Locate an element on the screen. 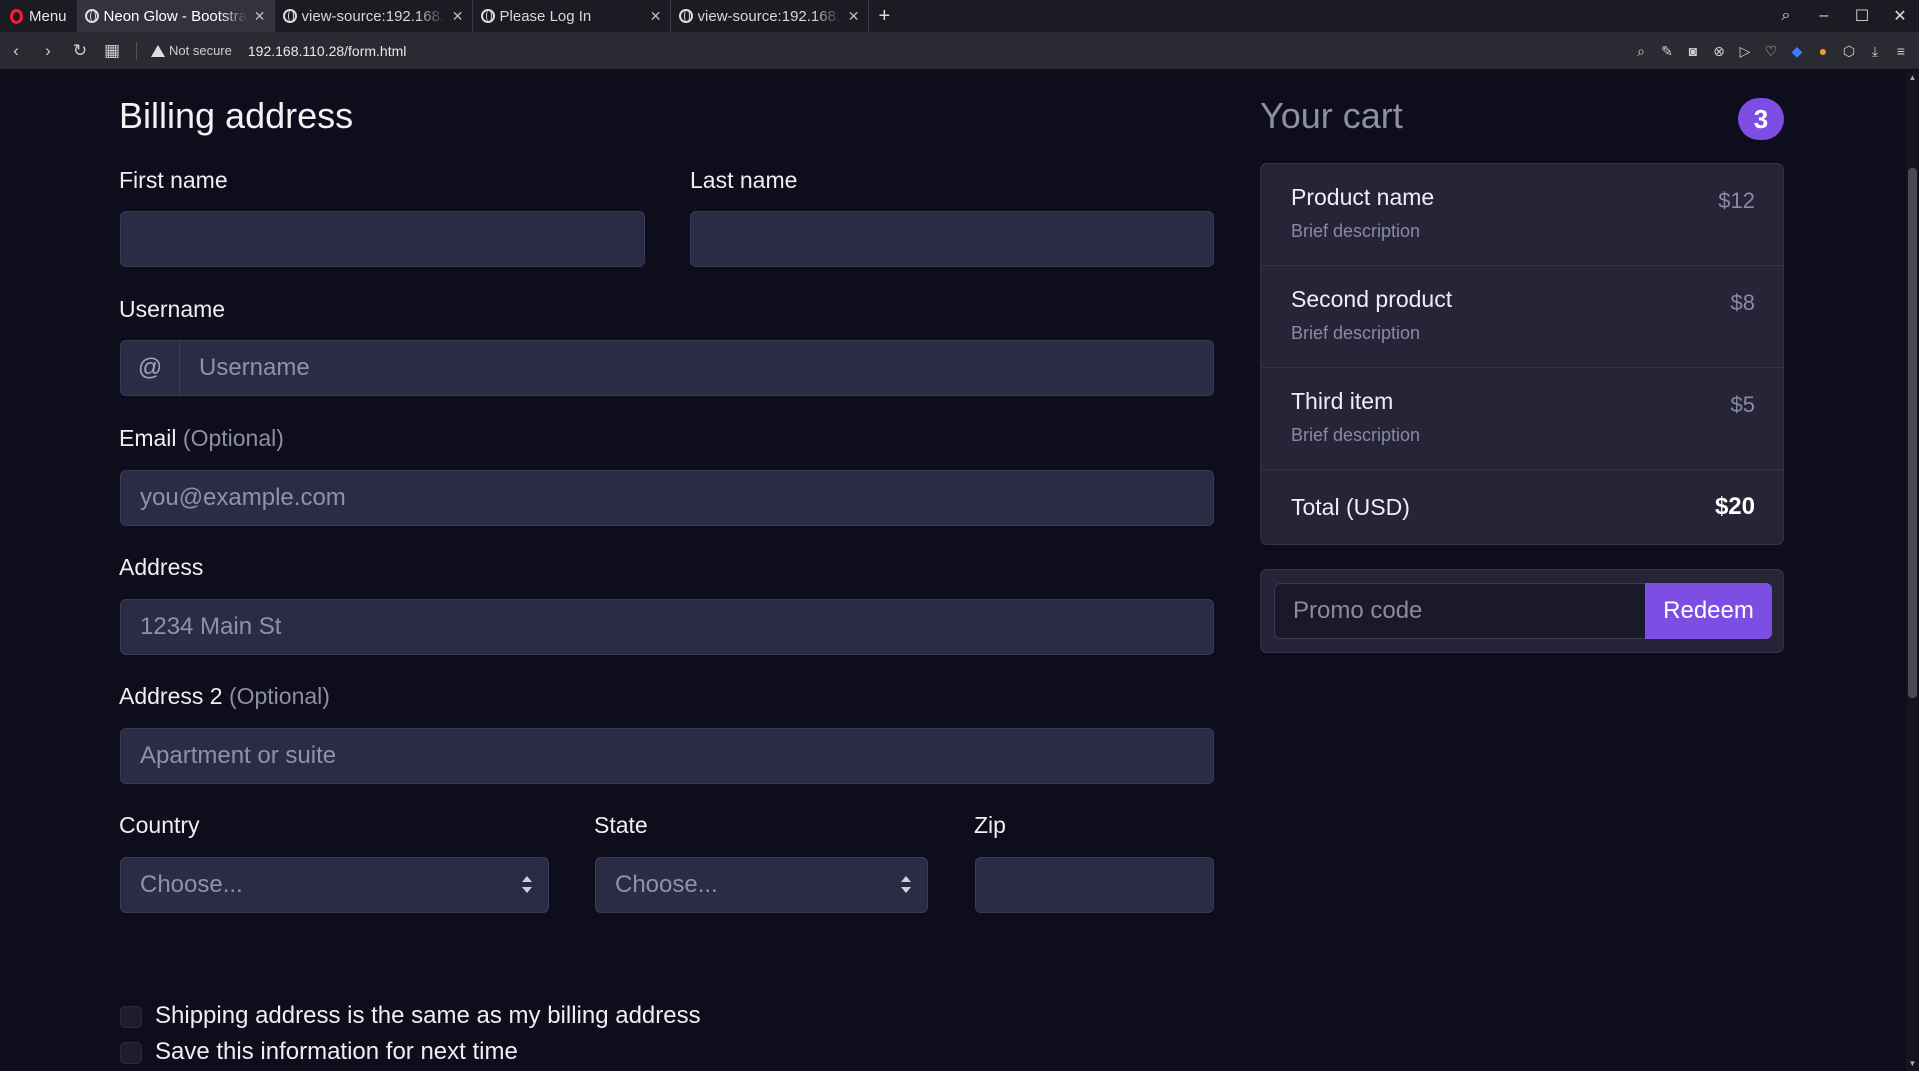  maximize-icon: ☐ is located at coordinates (1862, 16).